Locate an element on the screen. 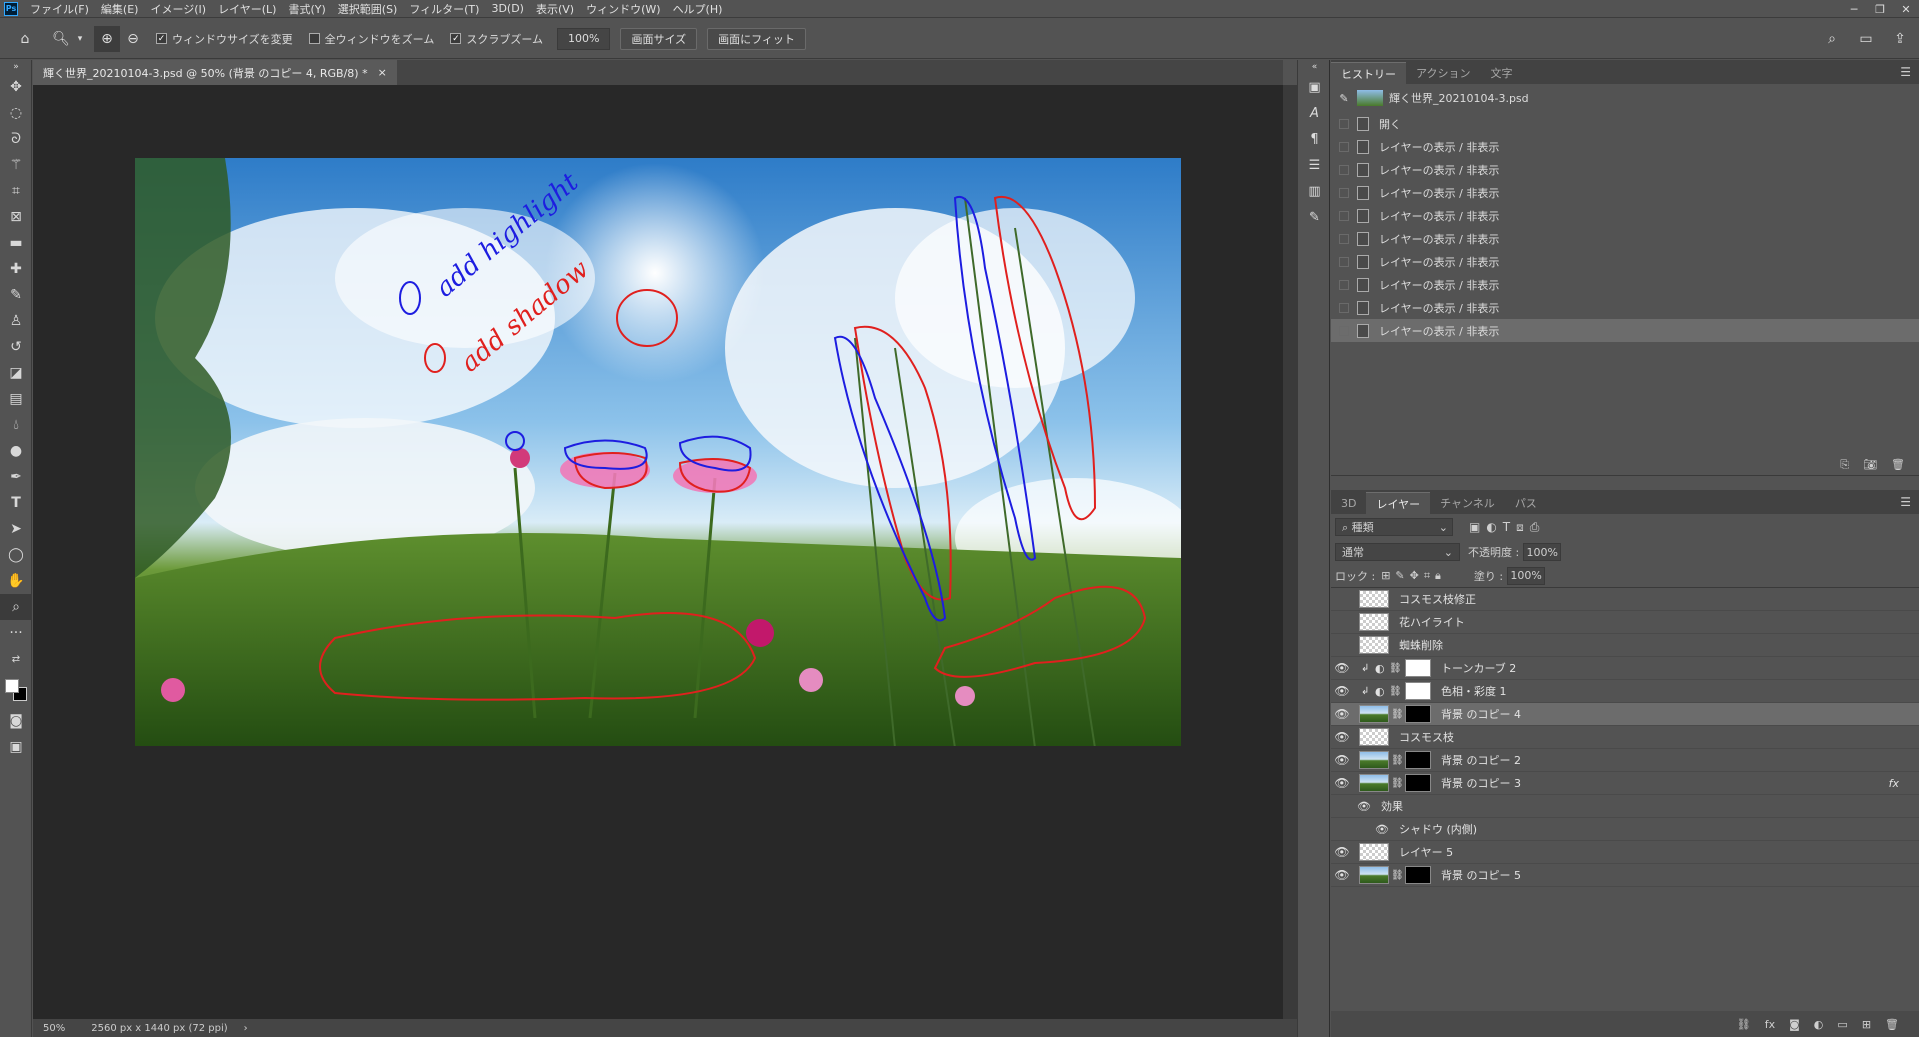  color-swatches is located at coordinates (16, 690).